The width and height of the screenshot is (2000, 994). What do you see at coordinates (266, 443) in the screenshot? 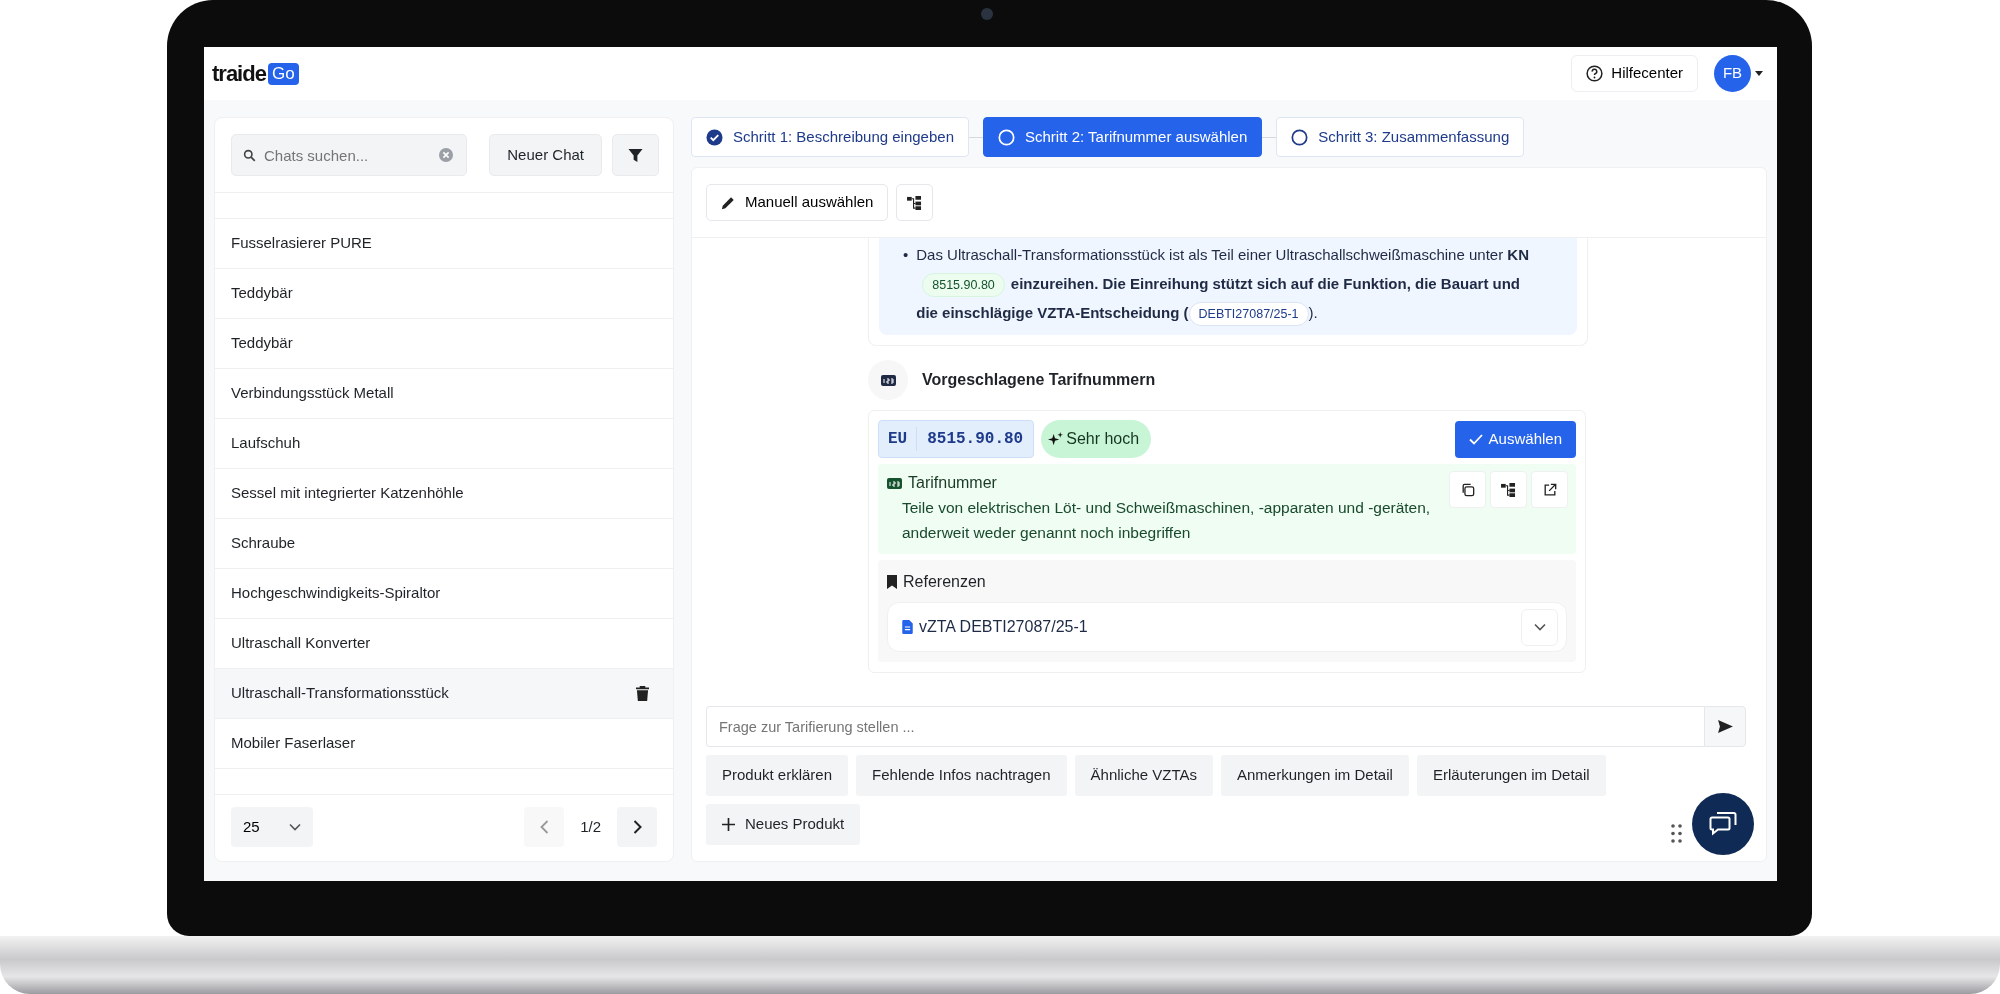
I see `chat-title: Laufschuh` at bounding box center [266, 443].